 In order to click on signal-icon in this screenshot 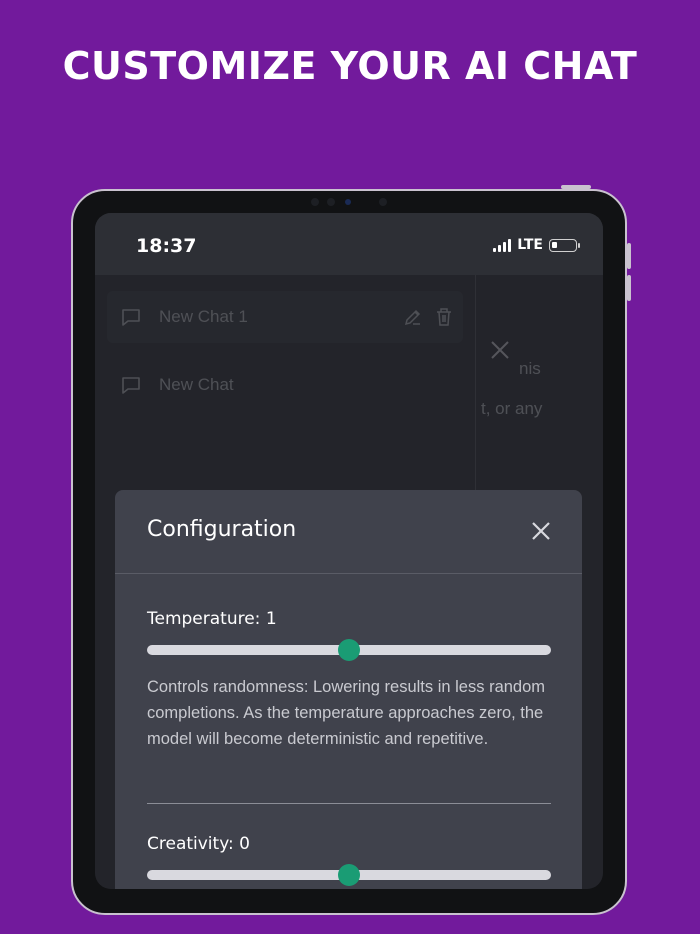, I will do `click(502, 245)`.